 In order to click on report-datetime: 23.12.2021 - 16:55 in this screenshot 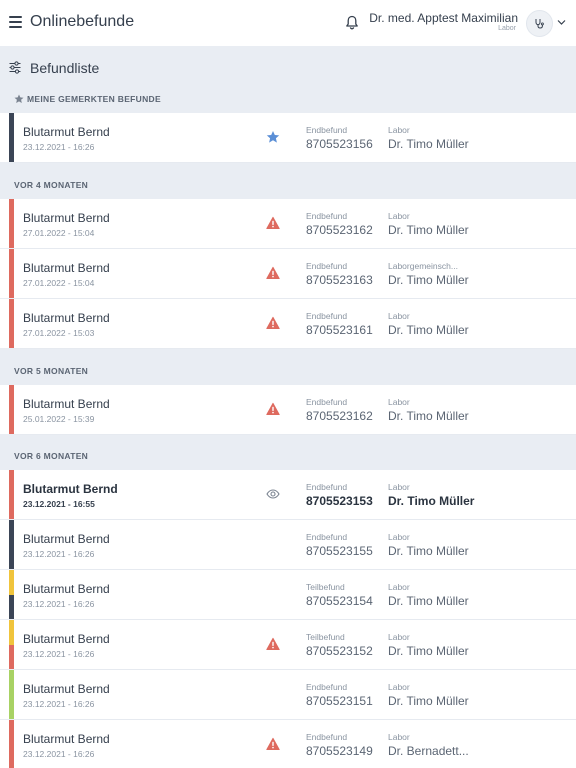, I will do `click(59, 504)`.